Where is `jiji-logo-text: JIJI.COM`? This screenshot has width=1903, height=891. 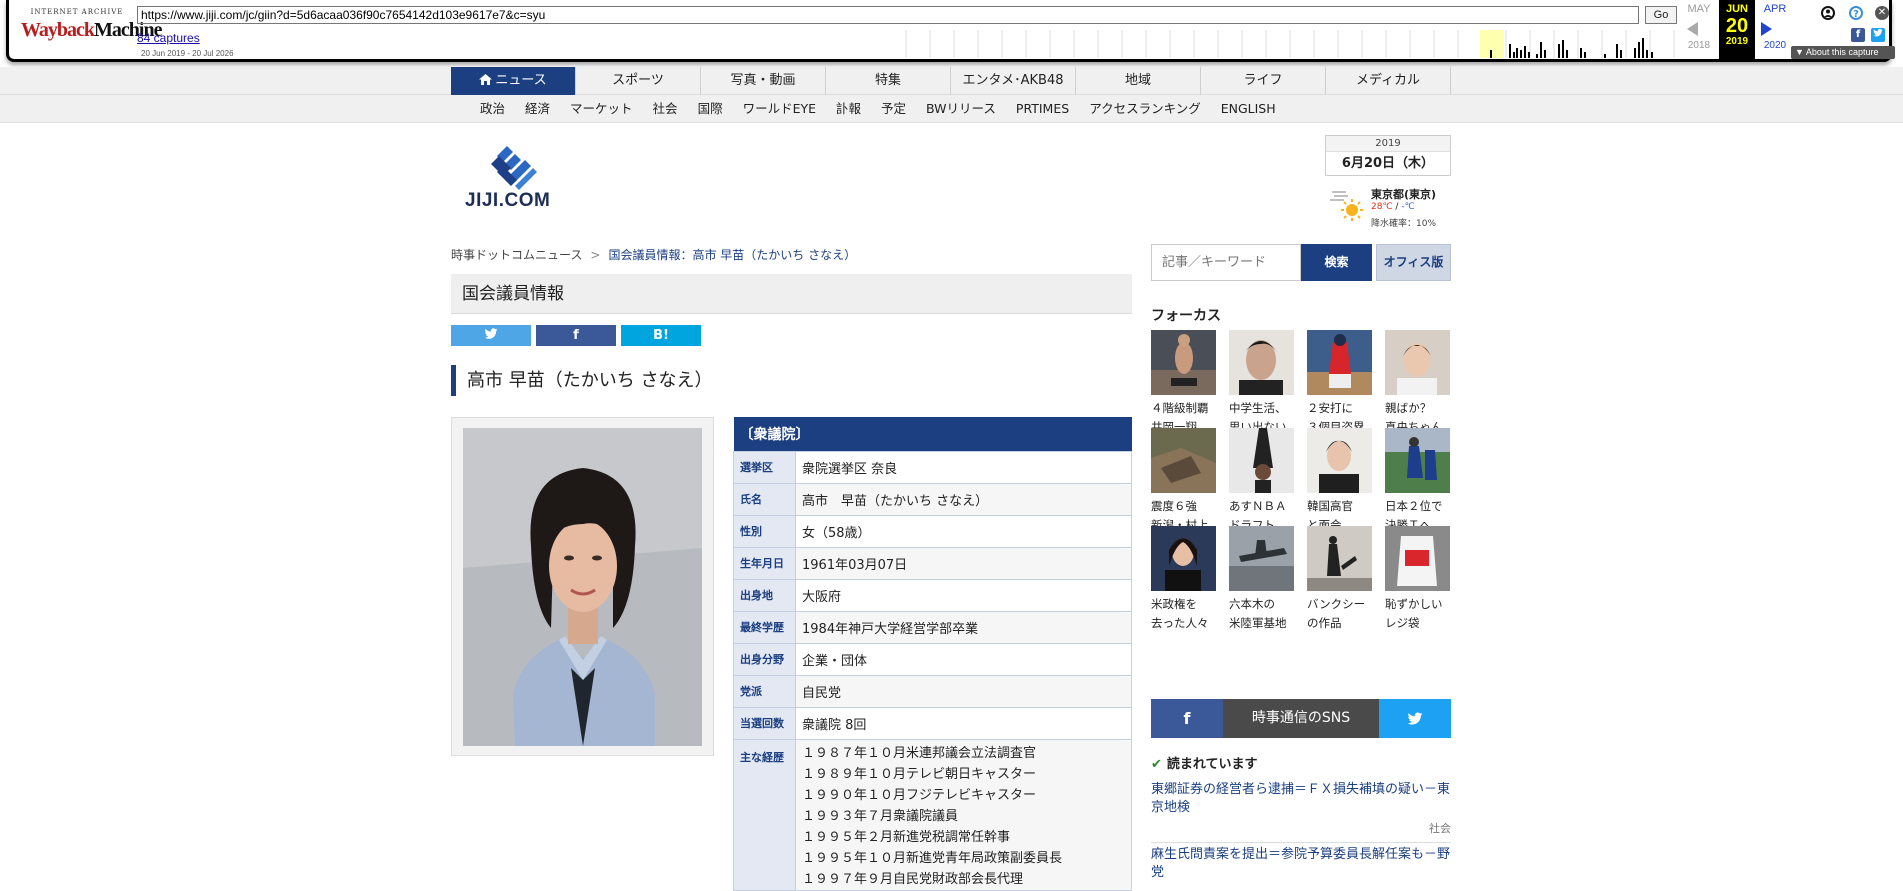 jiji-logo-text: JIJI.COM is located at coordinates (508, 200).